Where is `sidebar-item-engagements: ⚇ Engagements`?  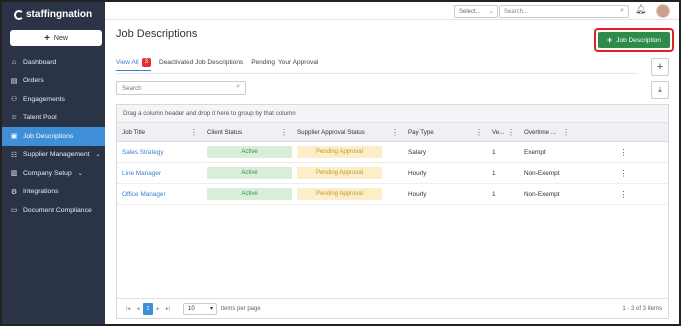 sidebar-item-engagements: ⚇ Engagements is located at coordinates (53, 99).